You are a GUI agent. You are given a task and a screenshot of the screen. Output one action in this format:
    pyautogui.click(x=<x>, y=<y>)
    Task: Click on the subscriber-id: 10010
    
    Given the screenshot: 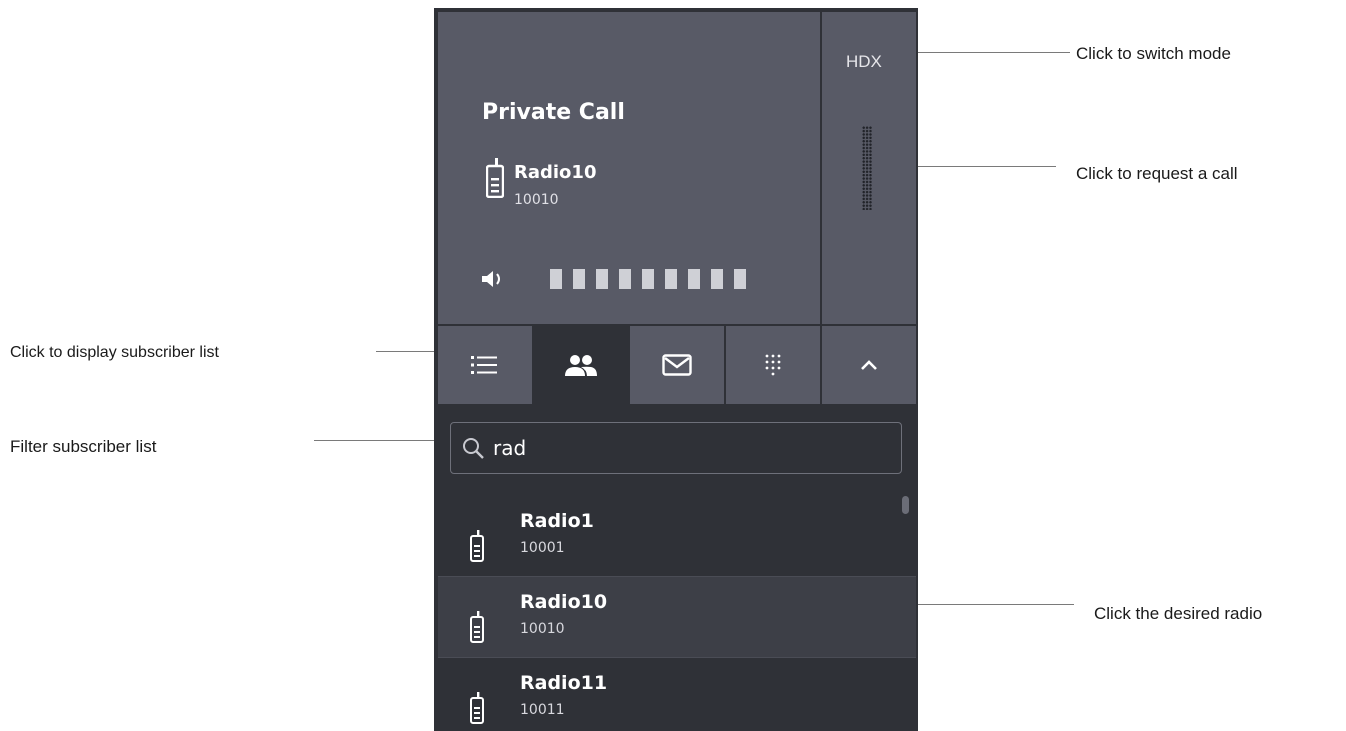 What is the action you would take?
    pyautogui.click(x=542, y=629)
    